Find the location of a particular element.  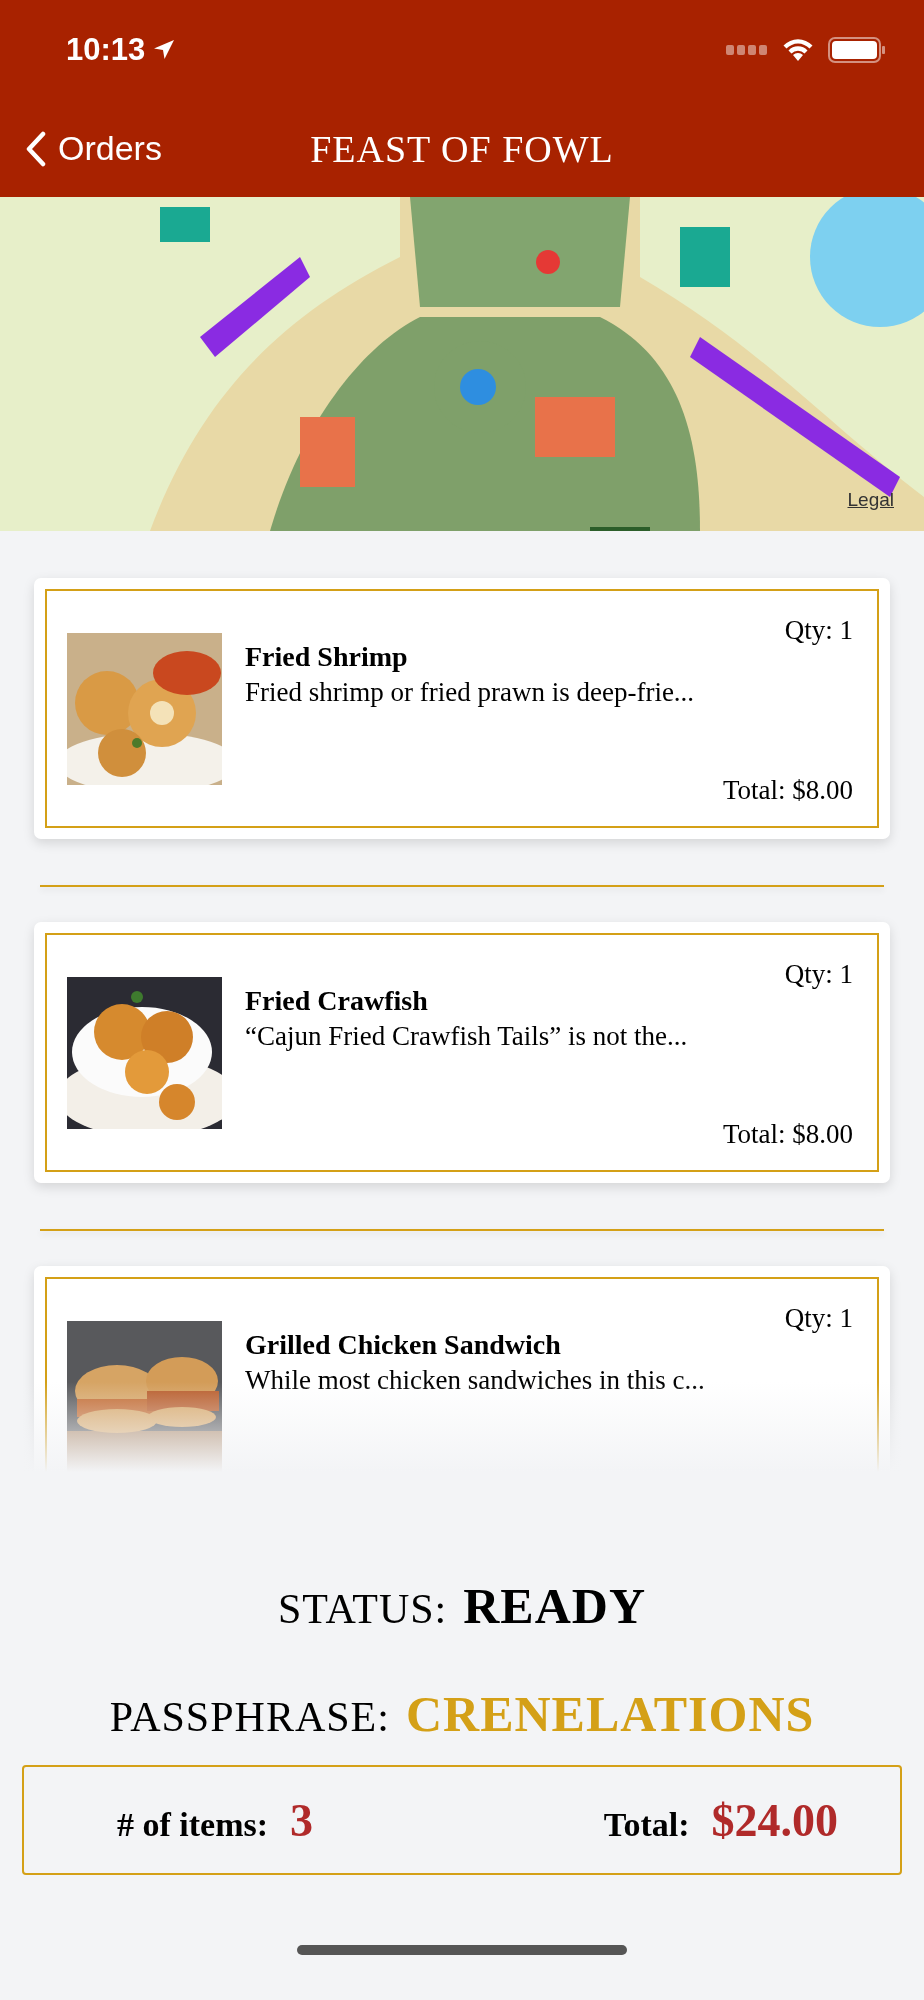

item-count-label: # of items: is located at coordinates (193, 1824).